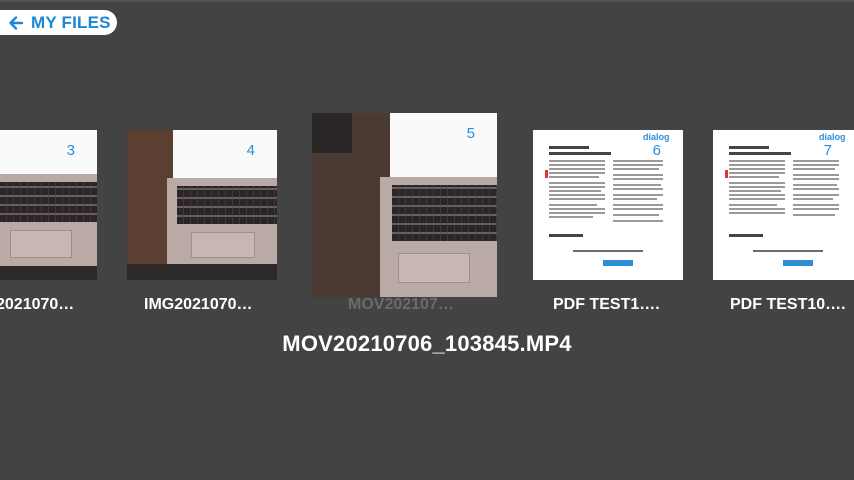 This screenshot has width=854, height=480. What do you see at coordinates (427, 1) in the screenshot?
I see `top-divider` at bounding box center [427, 1].